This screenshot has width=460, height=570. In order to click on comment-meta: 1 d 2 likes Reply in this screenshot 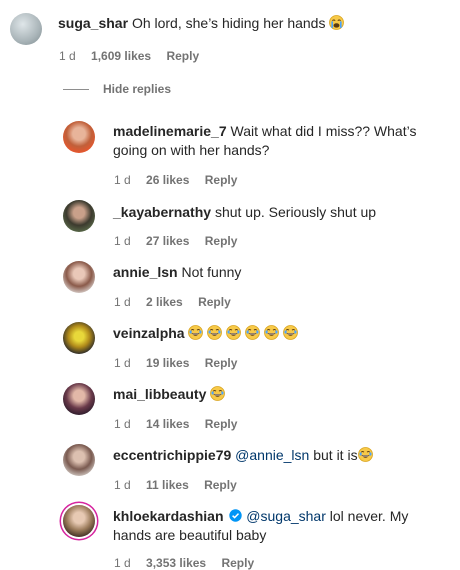, I will do `click(178, 302)`.